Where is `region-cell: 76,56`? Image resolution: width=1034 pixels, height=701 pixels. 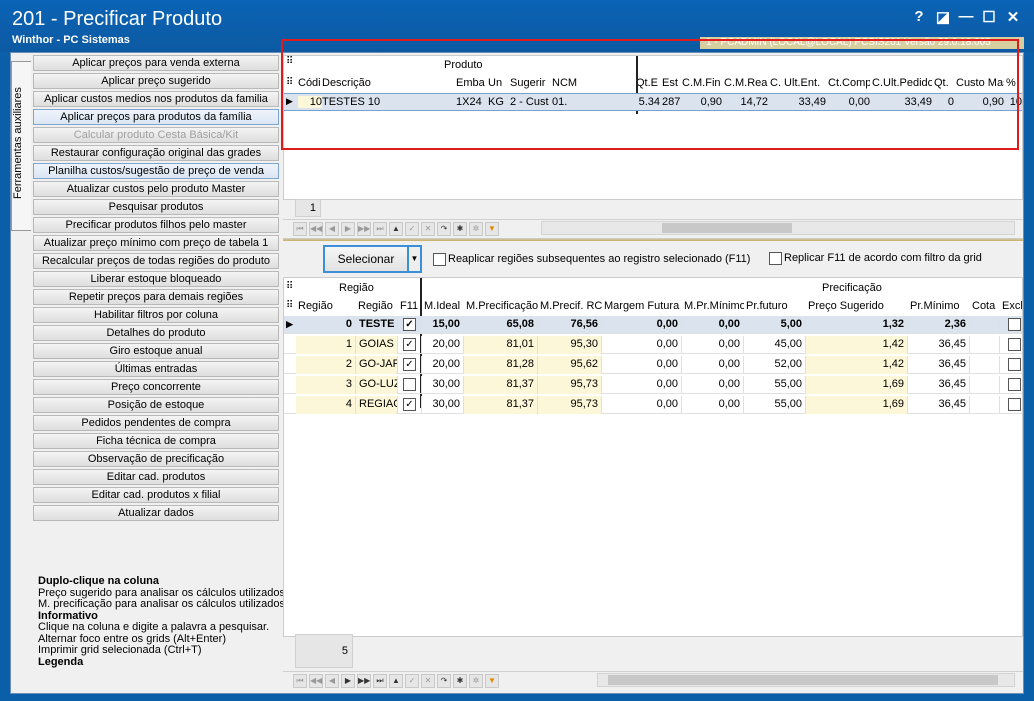 region-cell: 76,56 is located at coordinates (570, 325).